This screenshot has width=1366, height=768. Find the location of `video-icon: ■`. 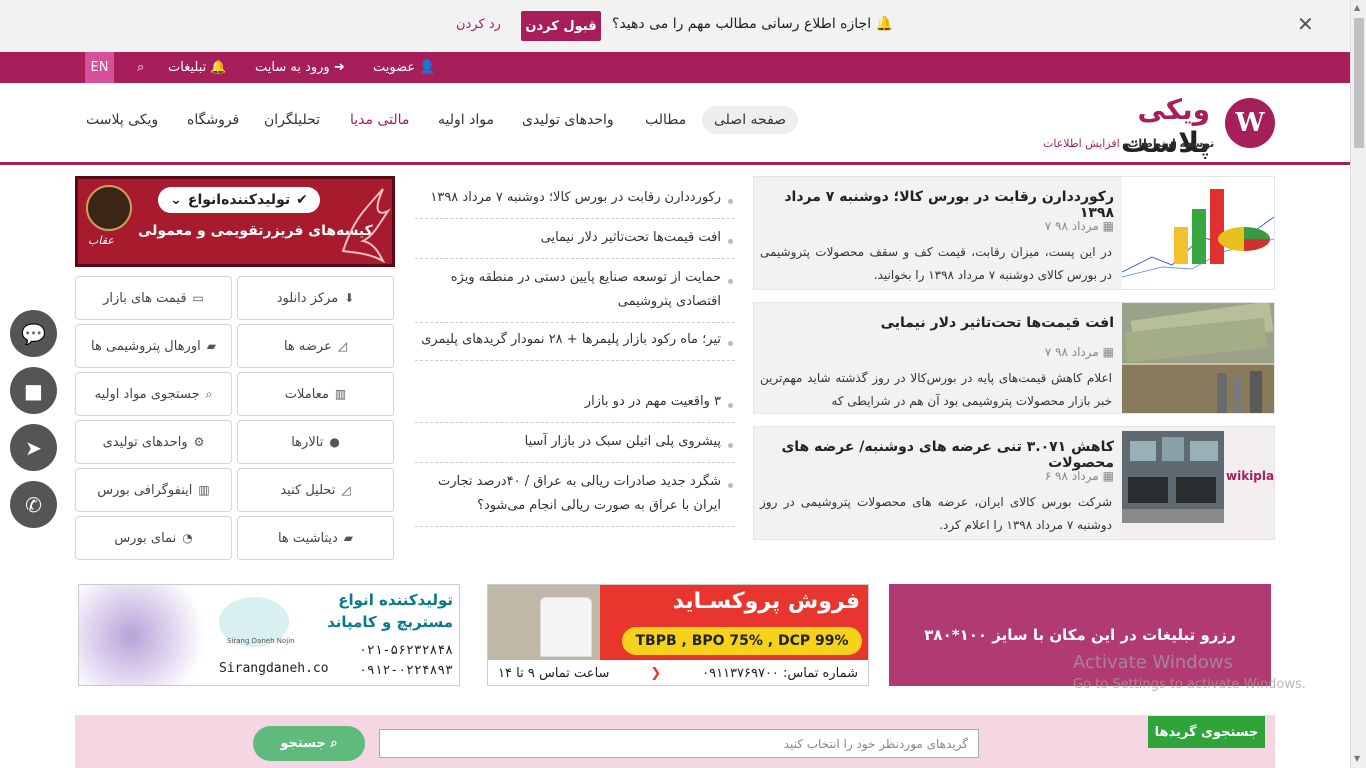

video-icon: ■ is located at coordinates (33, 390).